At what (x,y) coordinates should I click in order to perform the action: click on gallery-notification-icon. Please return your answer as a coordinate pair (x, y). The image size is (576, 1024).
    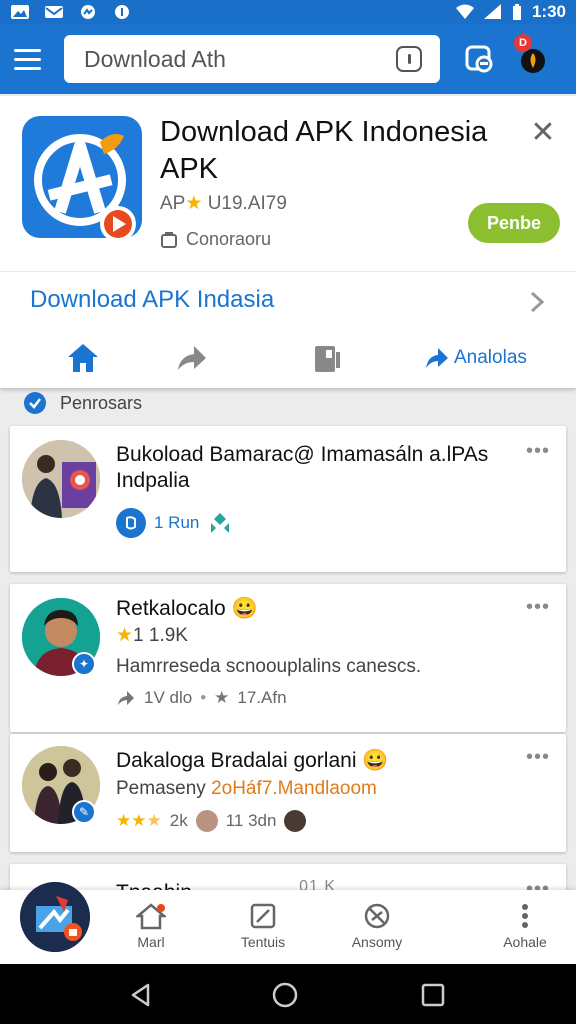
    Looking at the image, I should click on (20, 12).